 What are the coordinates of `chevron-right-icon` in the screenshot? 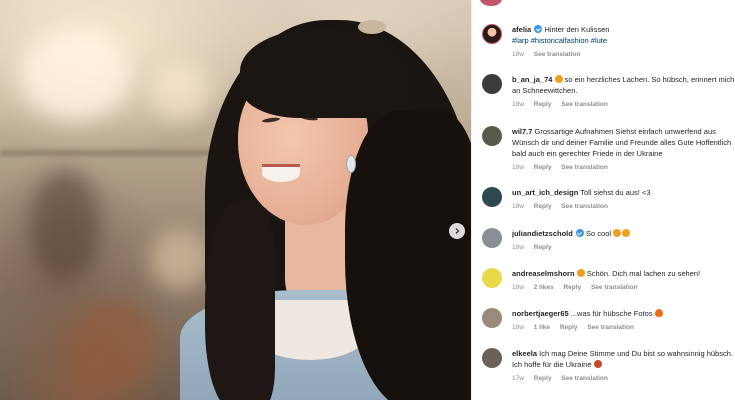 It's located at (457, 231).